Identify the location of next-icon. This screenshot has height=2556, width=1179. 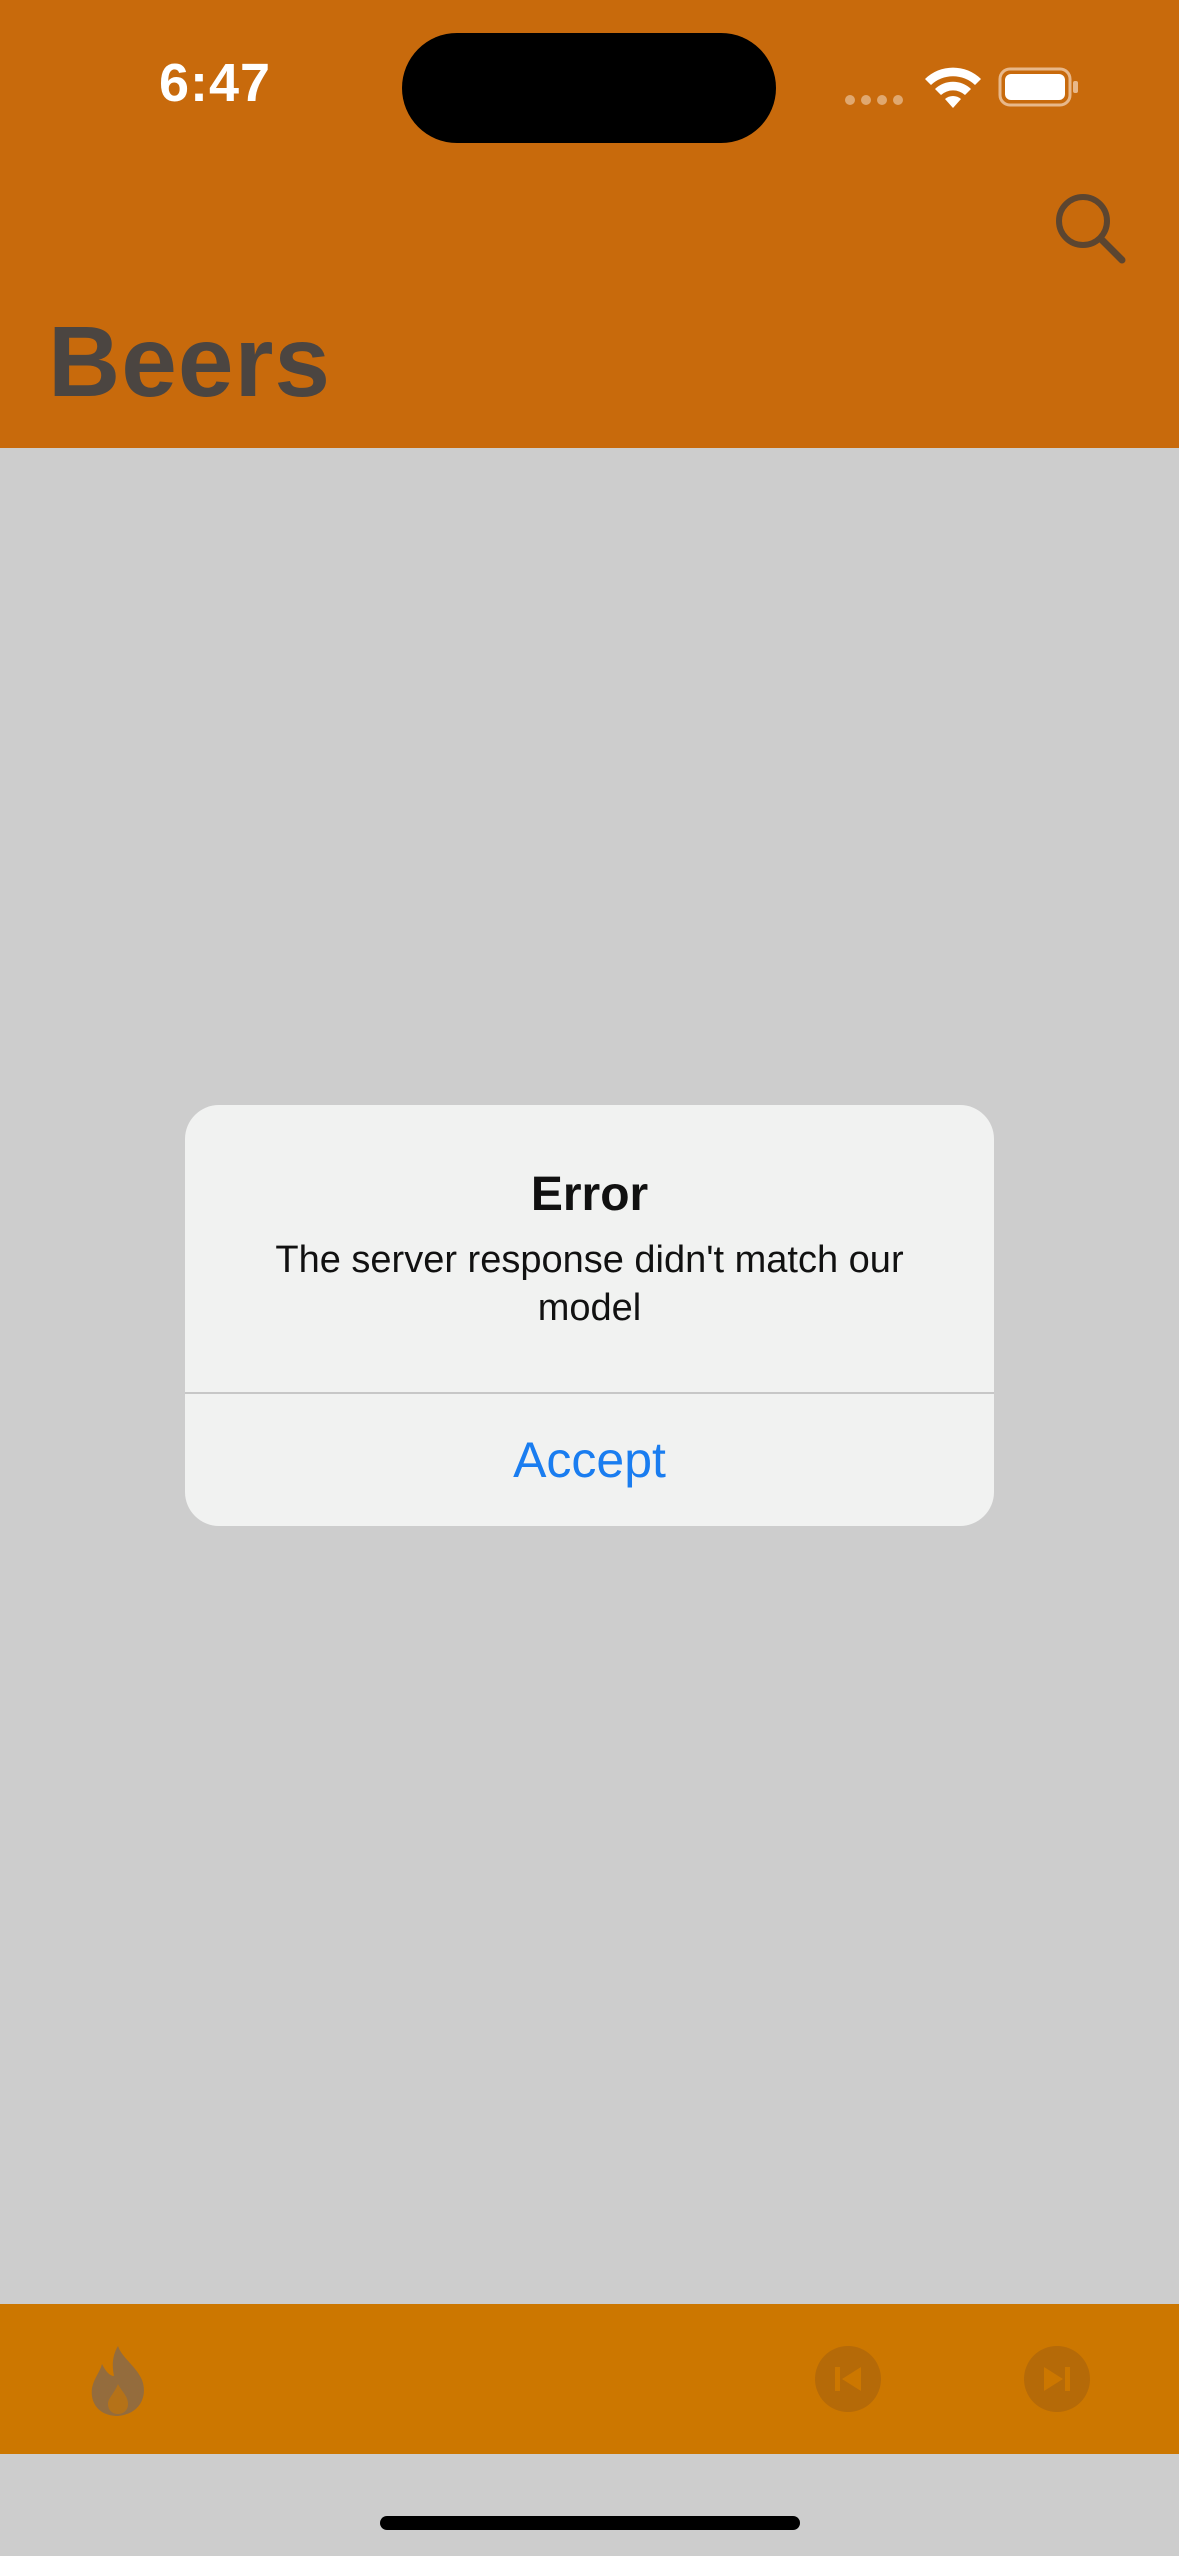
(1057, 2379).